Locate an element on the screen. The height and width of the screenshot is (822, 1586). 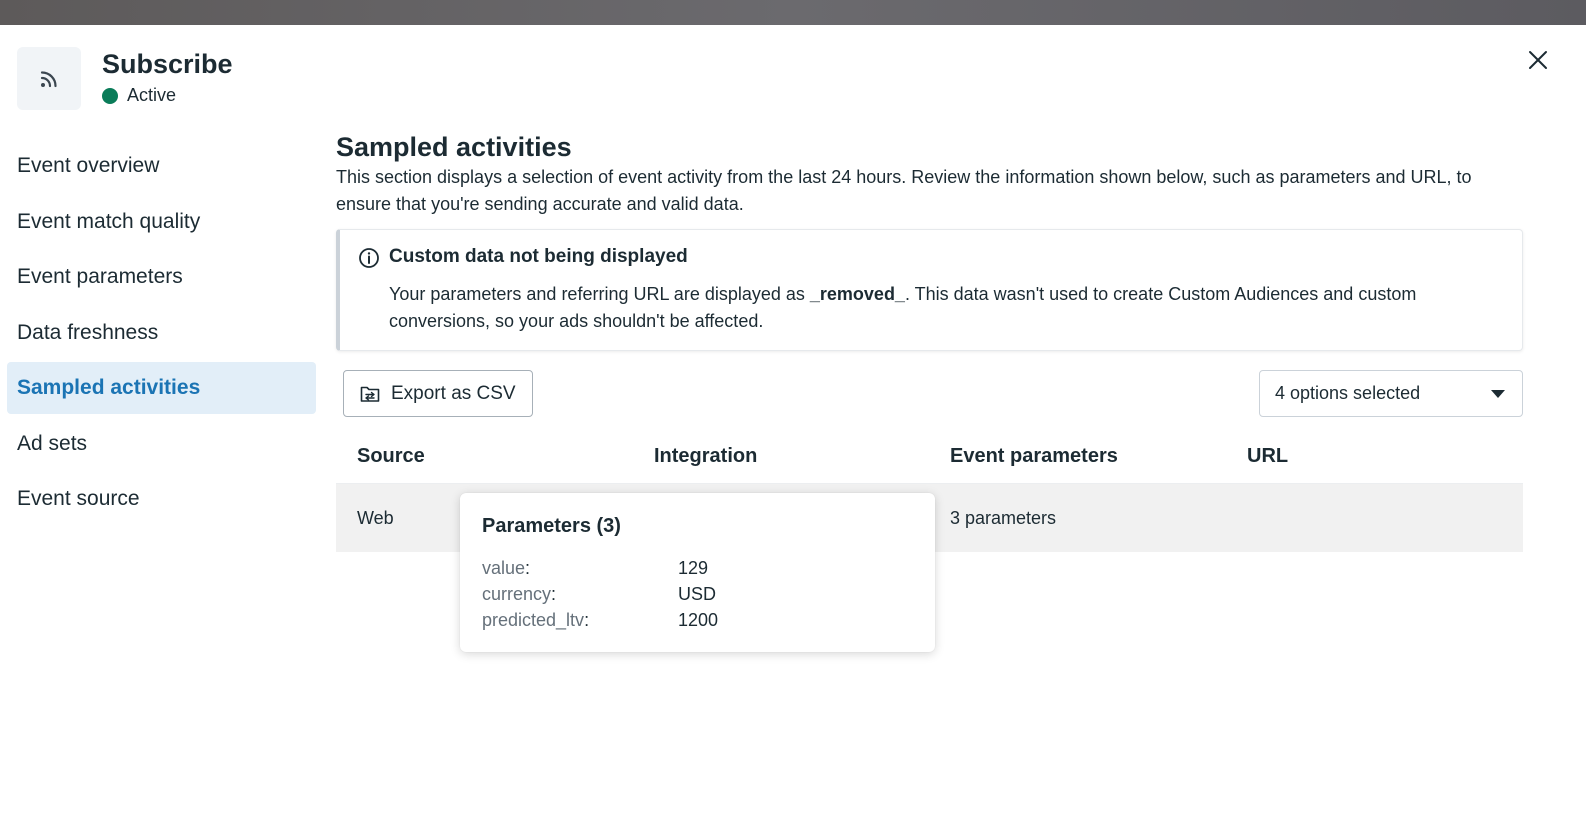
param-key-text: value is located at coordinates (504, 568).